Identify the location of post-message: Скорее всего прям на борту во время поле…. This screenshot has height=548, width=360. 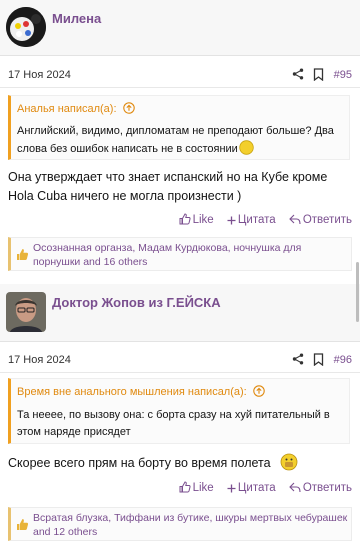
(180, 463).